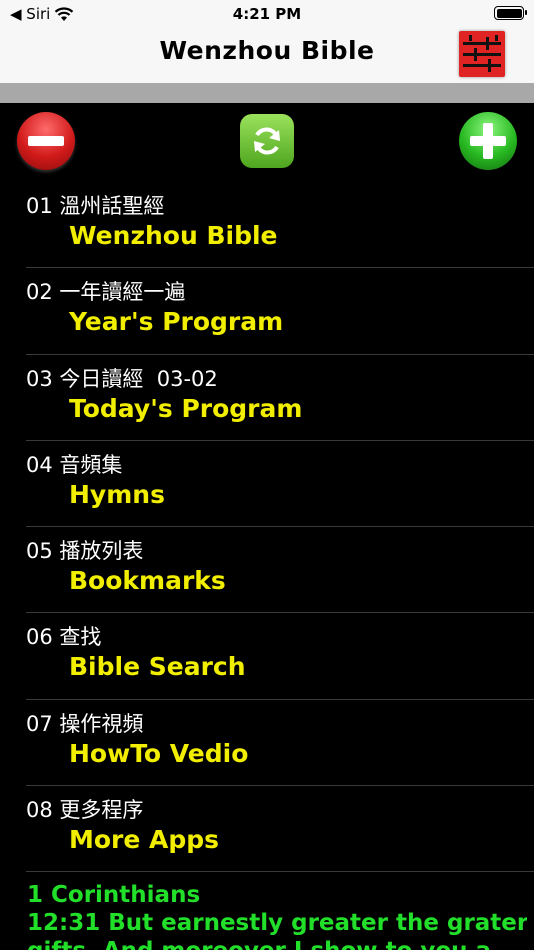 This screenshot has height=950, width=534. What do you see at coordinates (176, 322) in the screenshot?
I see `menu-item-subtitle: Year's Program` at bounding box center [176, 322].